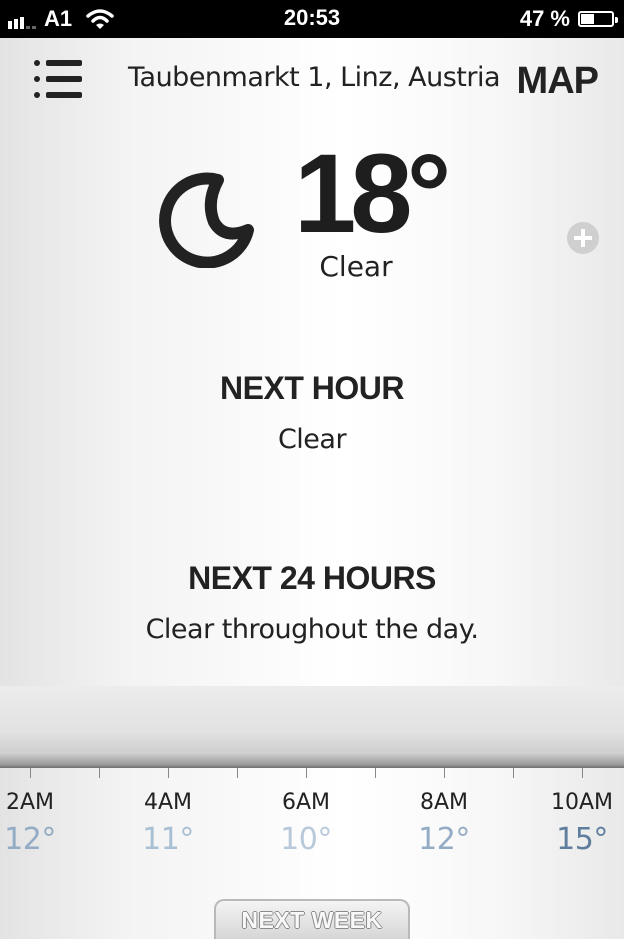 The image size is (624, 939). What do you see at coordinates (372, 193) in the screenshot?
I see `current-temperature: 18°` at bounding box center [372, 193].